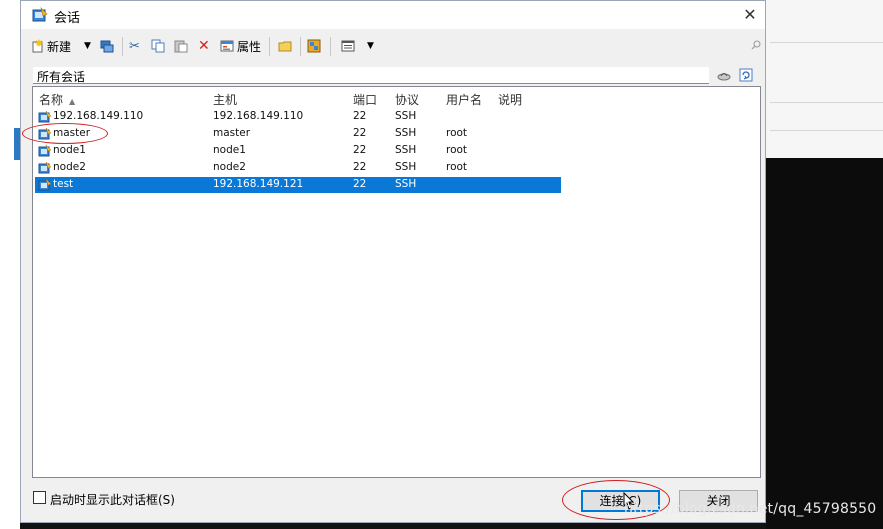 This screenshot has height=529, width=883. Describe the element at coordinates (746, 75) in the screenshot. I see `refresh-icon` at that location.